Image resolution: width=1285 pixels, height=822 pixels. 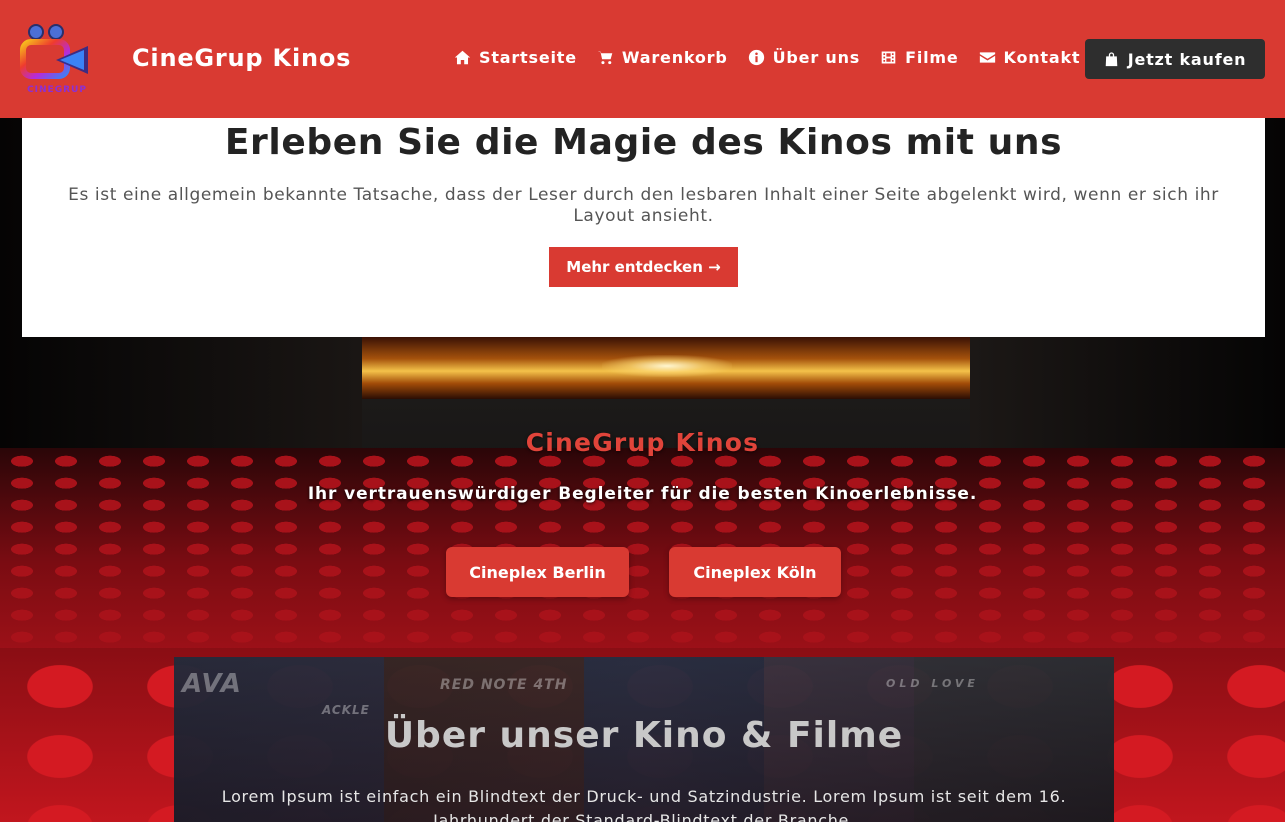 I want to click on envelope-icon, so click(x=987, y=57).